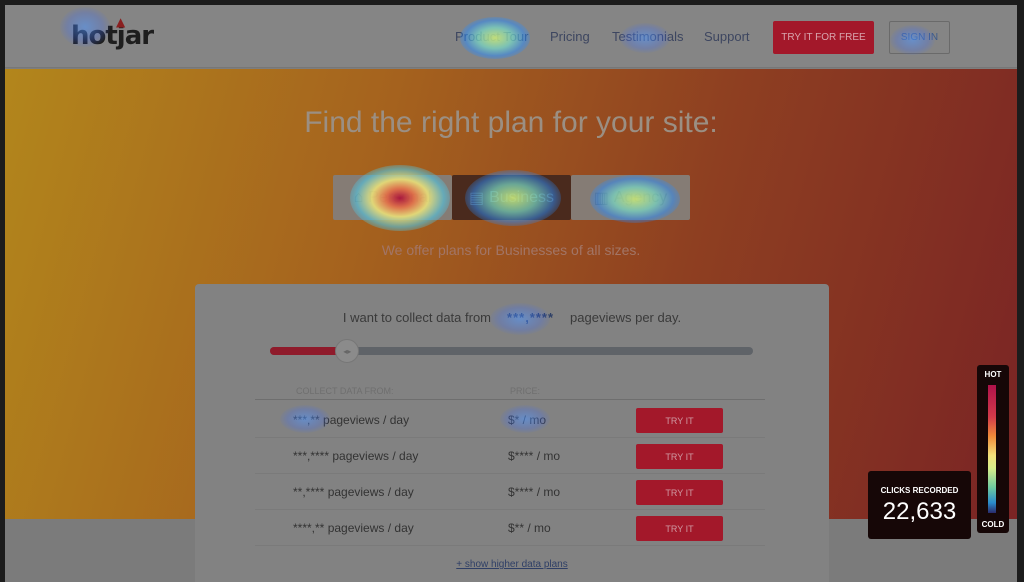  Describe the element at coordinates (527, 420) in the screenshot. I see `row-price: $* / mo` at that location.